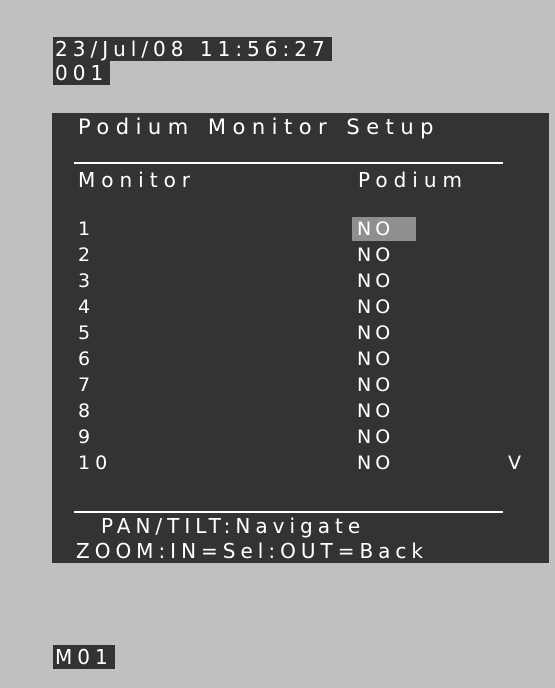 The image size is (555, 688). I want to click on list-item: 9 NO, so click(300, 437).